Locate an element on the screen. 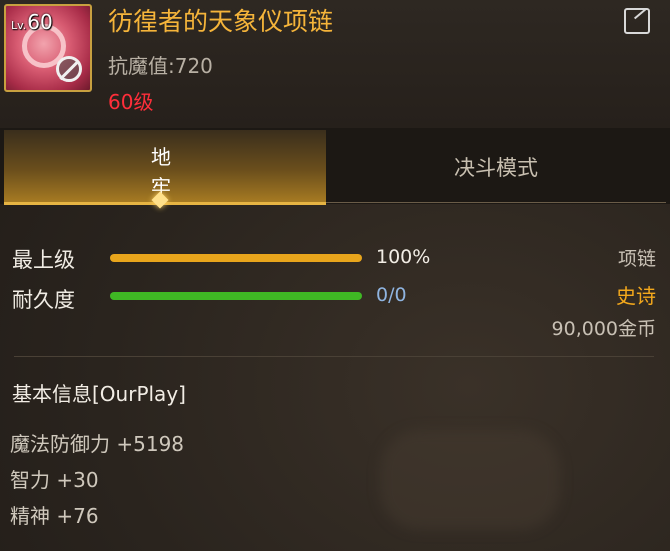  item-grade: 史诗 is located at coordinates (636, 296).